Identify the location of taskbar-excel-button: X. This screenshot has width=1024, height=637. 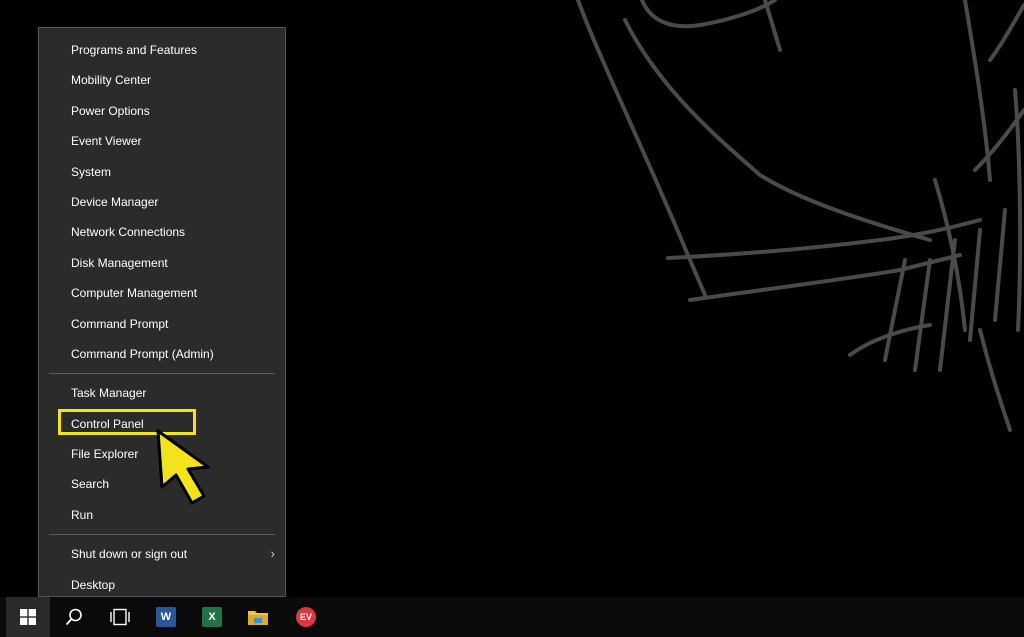
(212, 617).